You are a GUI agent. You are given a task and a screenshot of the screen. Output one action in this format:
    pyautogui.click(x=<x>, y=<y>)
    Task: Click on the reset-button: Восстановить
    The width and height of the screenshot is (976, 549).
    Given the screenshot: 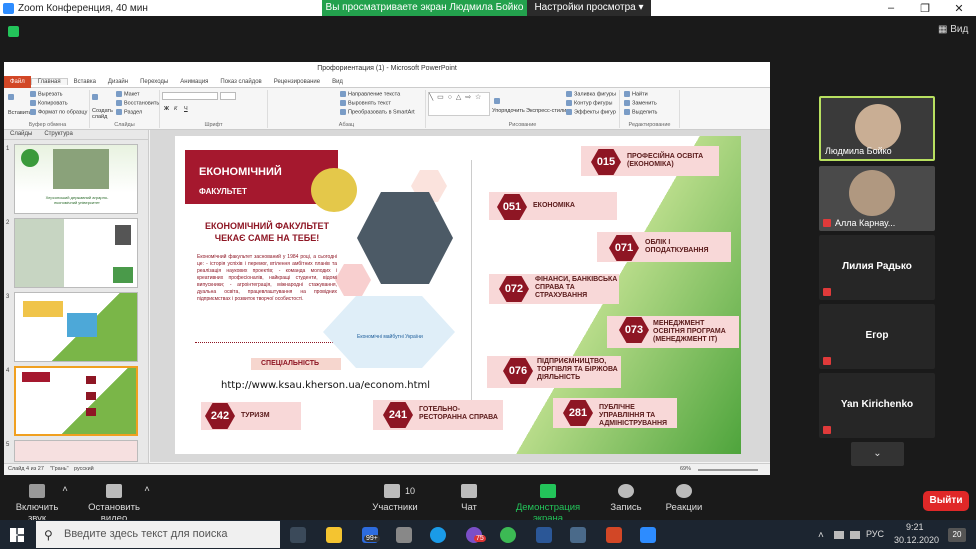 What is the action you would take?
    pyautogui.click(x=137, y=103)
    